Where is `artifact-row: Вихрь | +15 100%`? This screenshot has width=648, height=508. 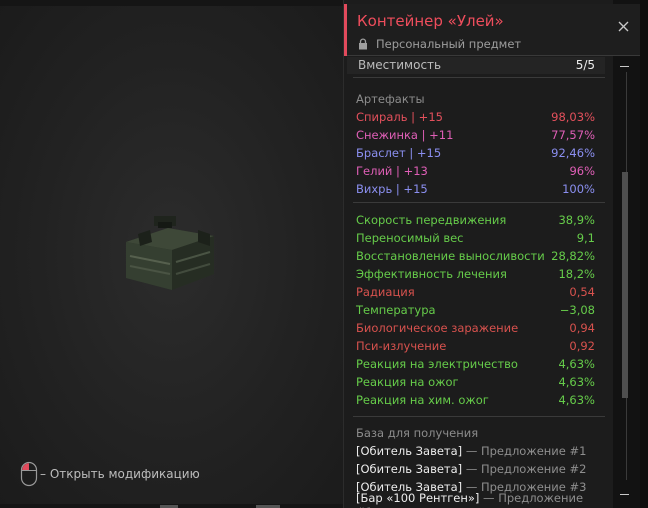 artifact-row: Вихрь | +15 100% is located at coordinates (479, 189).